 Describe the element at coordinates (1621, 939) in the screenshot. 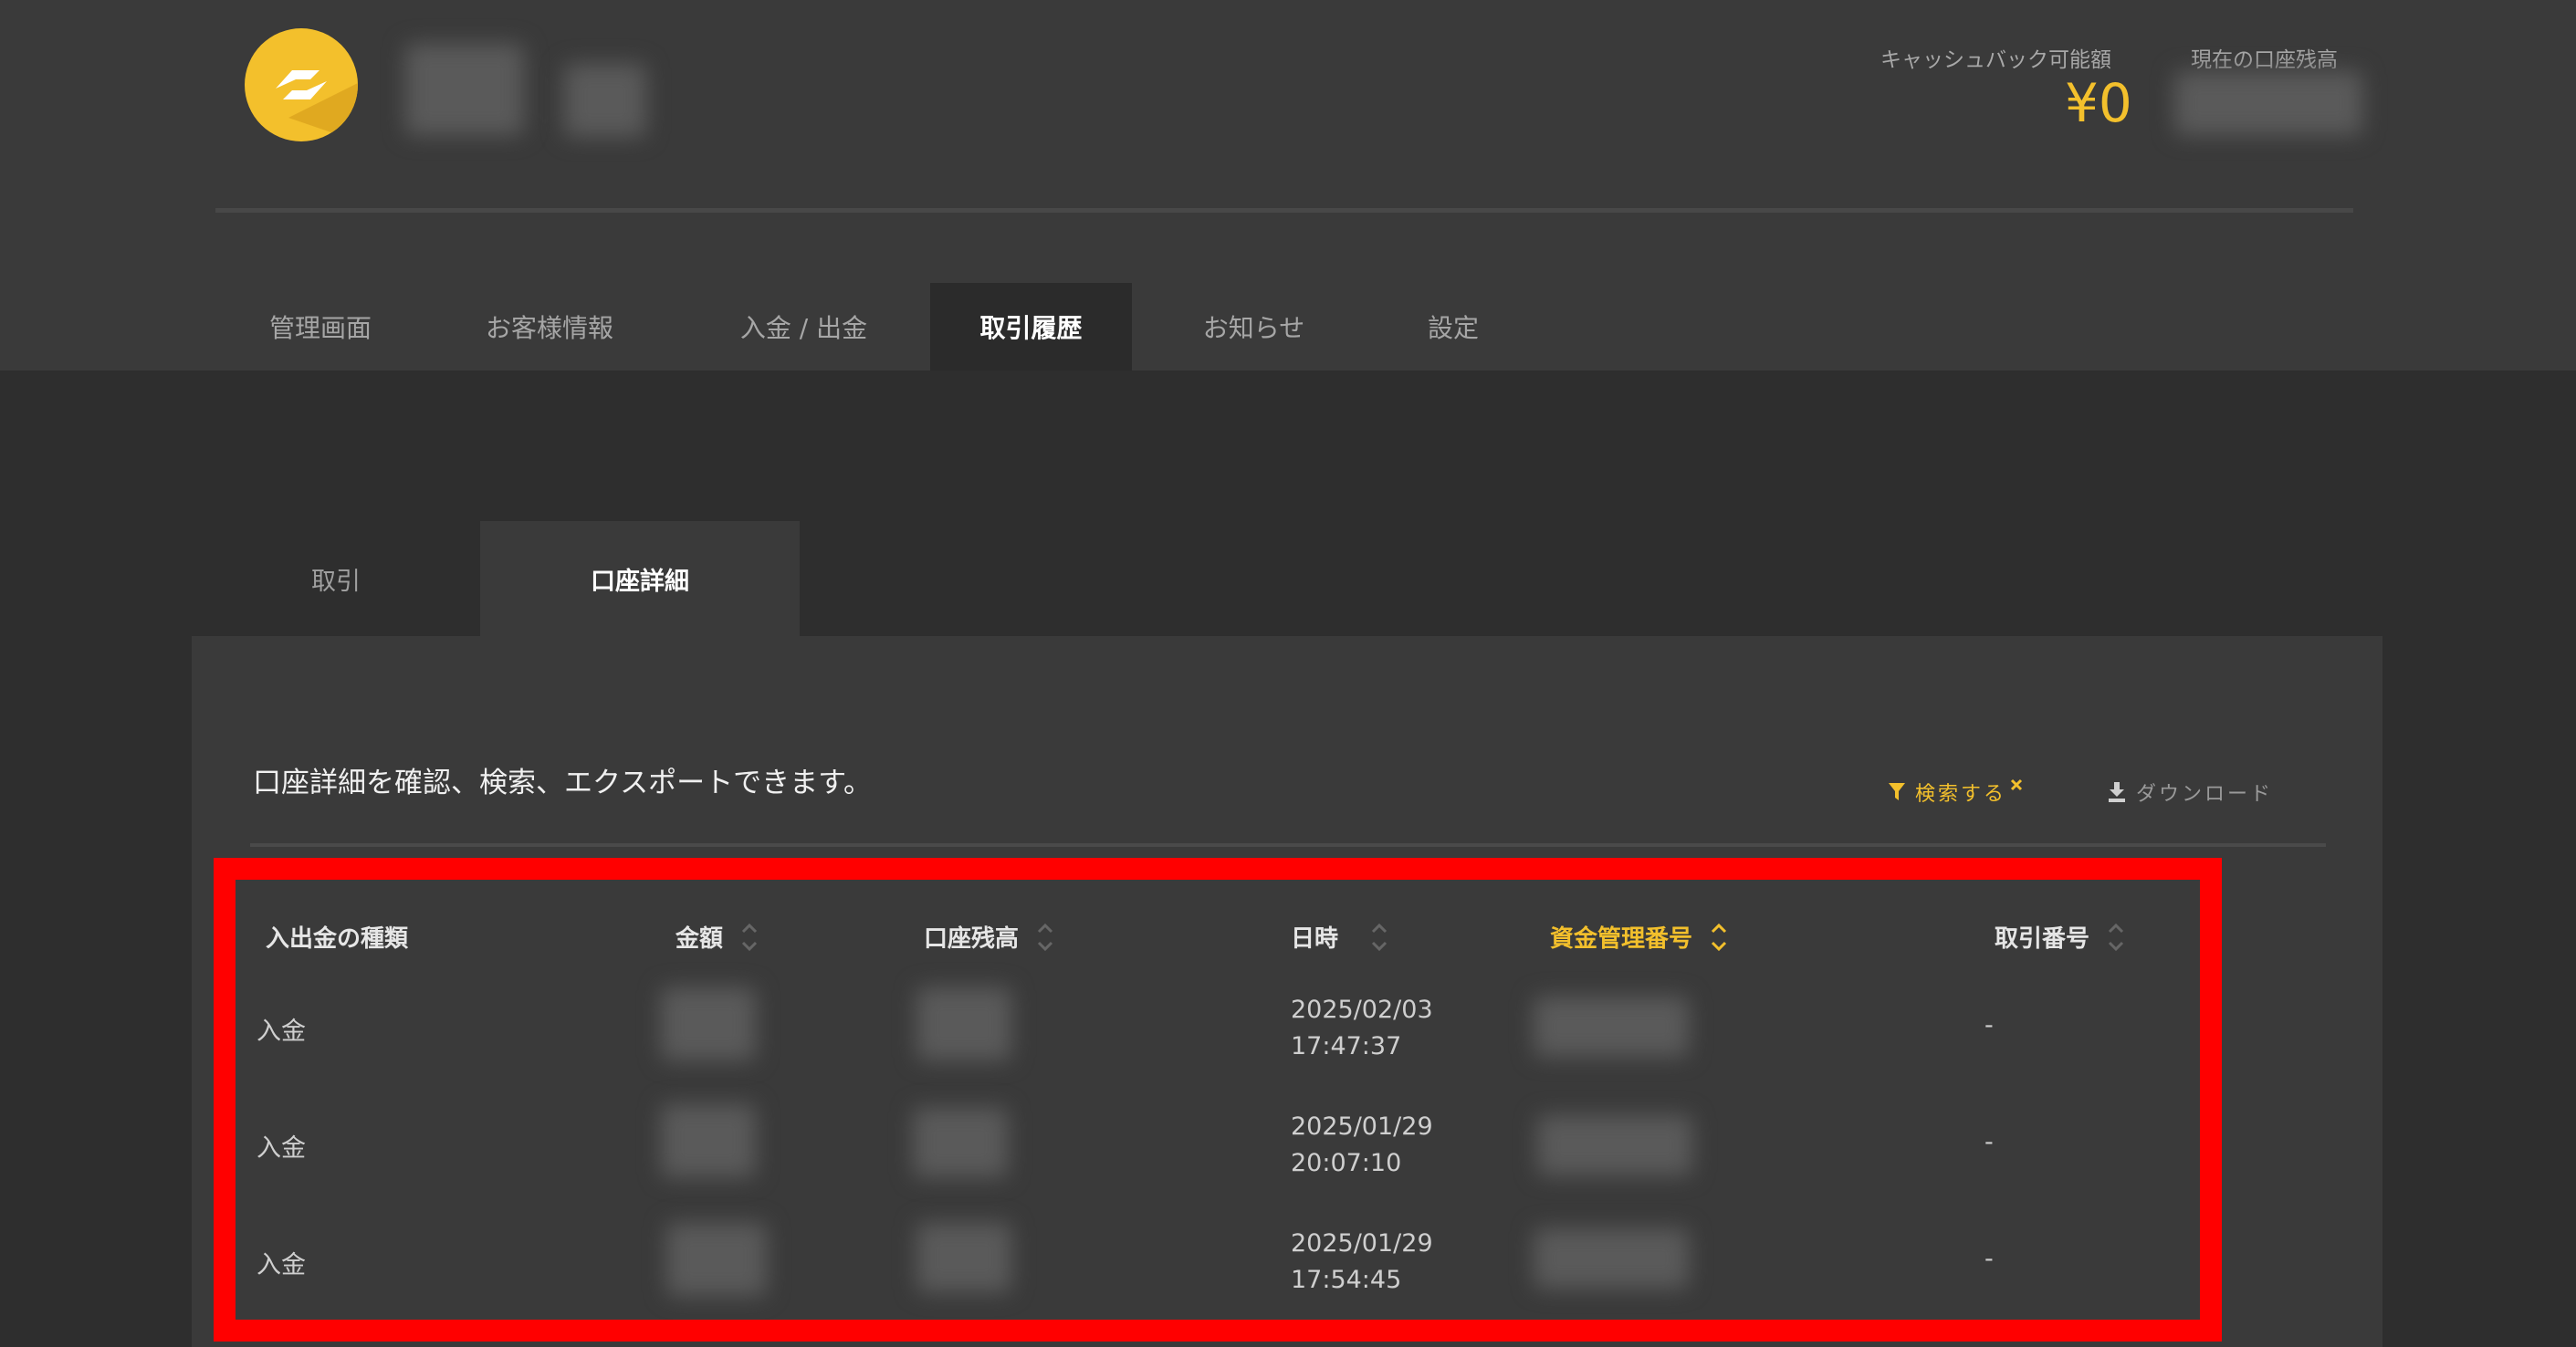

I see `col-header-fund-id-label: 資金管理番号` at that location.